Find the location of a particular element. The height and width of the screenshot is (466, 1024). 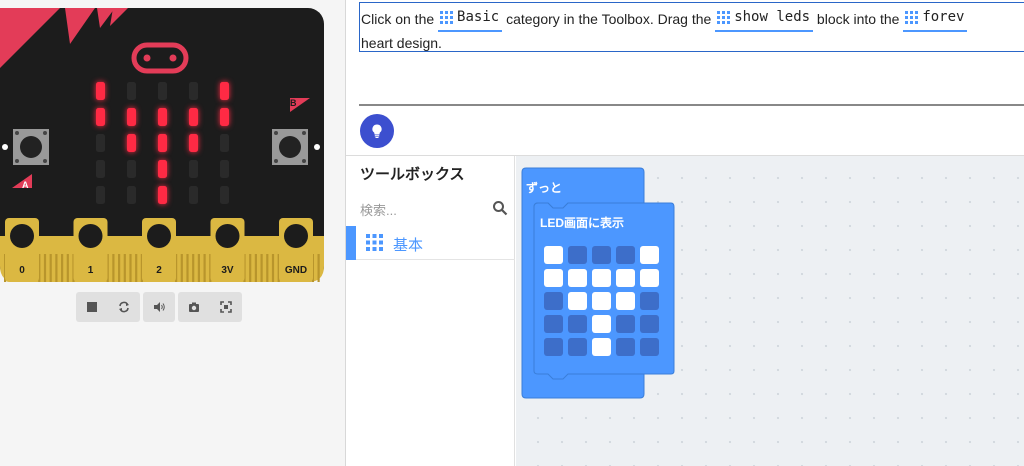

sim-group-controls is located at coordinates (108, 307).